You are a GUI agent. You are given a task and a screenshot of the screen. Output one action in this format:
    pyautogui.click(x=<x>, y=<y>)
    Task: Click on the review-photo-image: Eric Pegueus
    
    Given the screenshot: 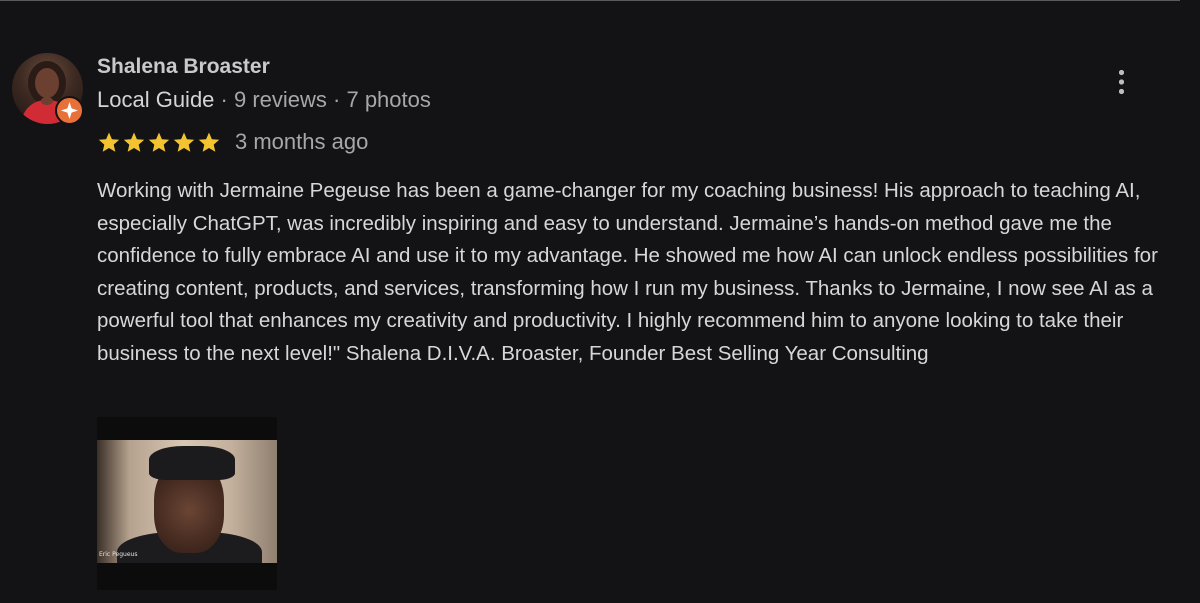 What is the action you would take?
    pyautogui.click(x=187, y=501)
    